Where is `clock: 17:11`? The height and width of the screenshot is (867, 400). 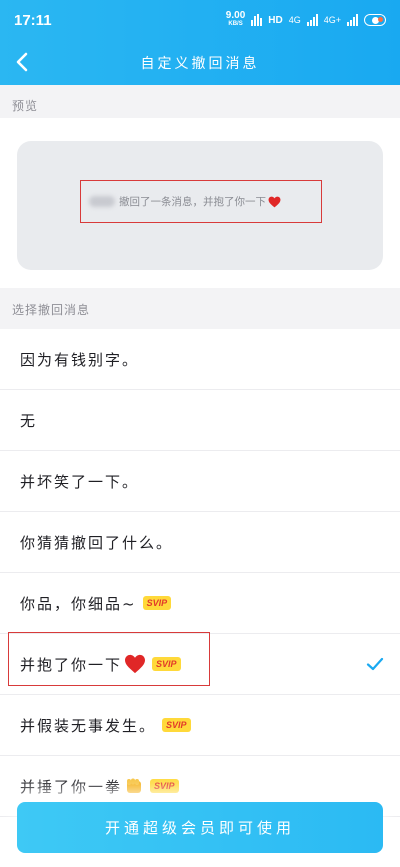
clock: 17:11 is located at coordinates (33, 20).